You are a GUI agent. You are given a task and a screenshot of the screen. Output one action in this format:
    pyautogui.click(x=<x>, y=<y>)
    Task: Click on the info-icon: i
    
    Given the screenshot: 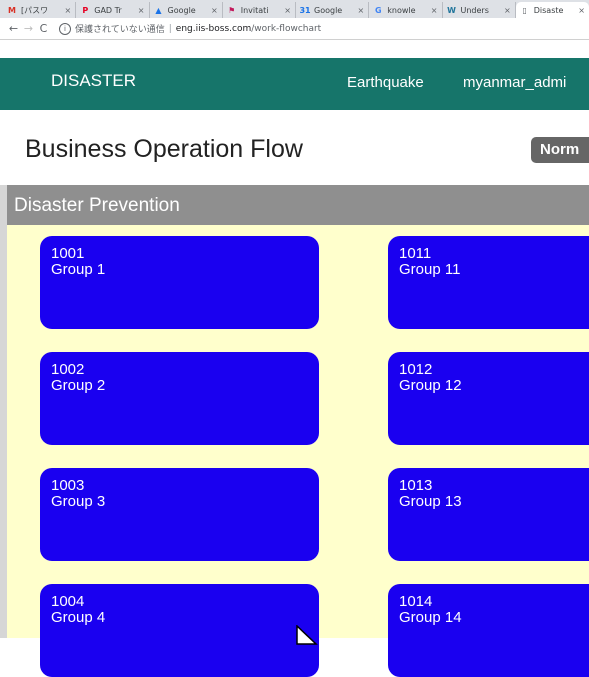 What is the action you would take?
    pyautogui.click(x=65, y=28)
    